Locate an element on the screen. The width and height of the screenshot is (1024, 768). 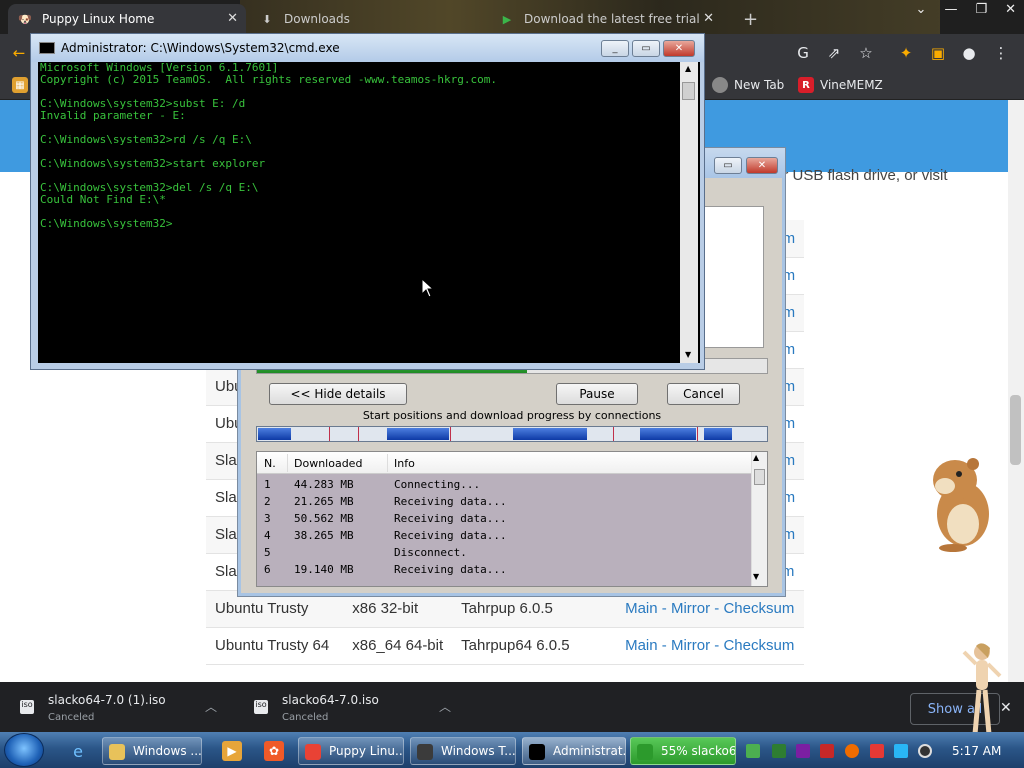
connections-list-scrollbar: ▲ ▼ is located at coordinates (759, 519).